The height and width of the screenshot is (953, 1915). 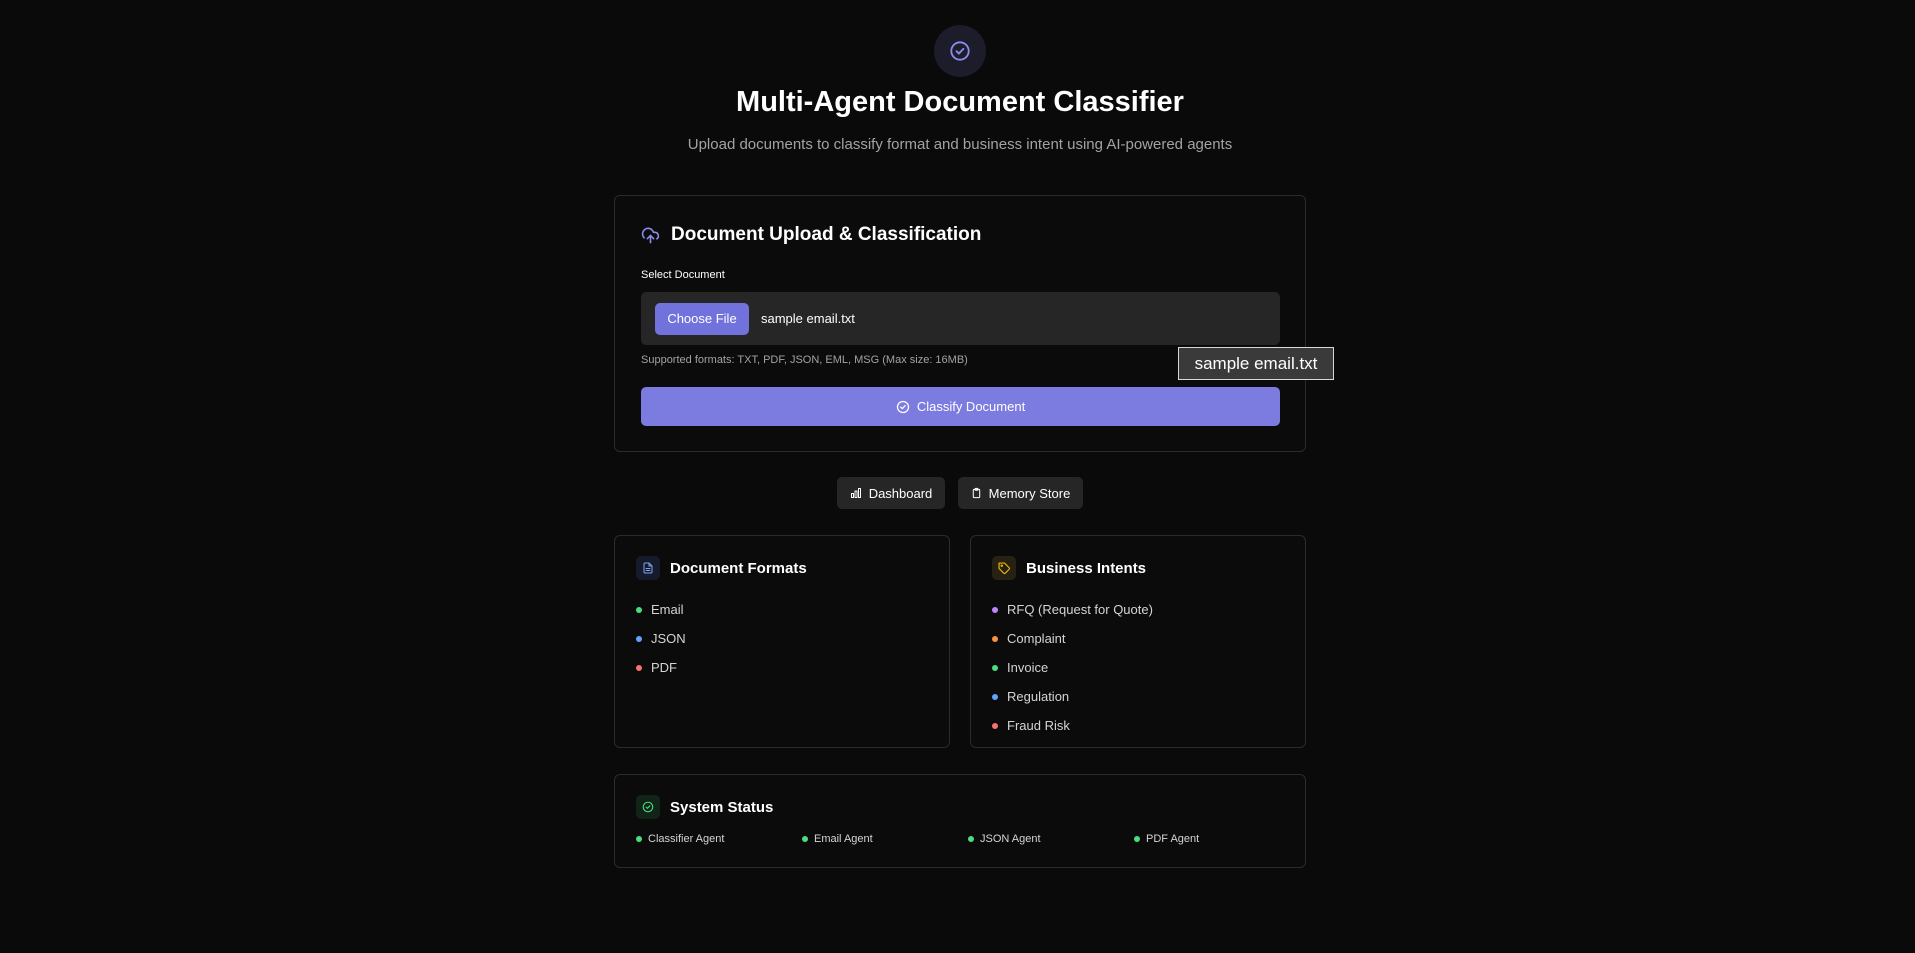 What do you see at coordinates (702, 318) in the screenshot?
I see `choose-file-button: Choose File` at bounding box center [702, 318].